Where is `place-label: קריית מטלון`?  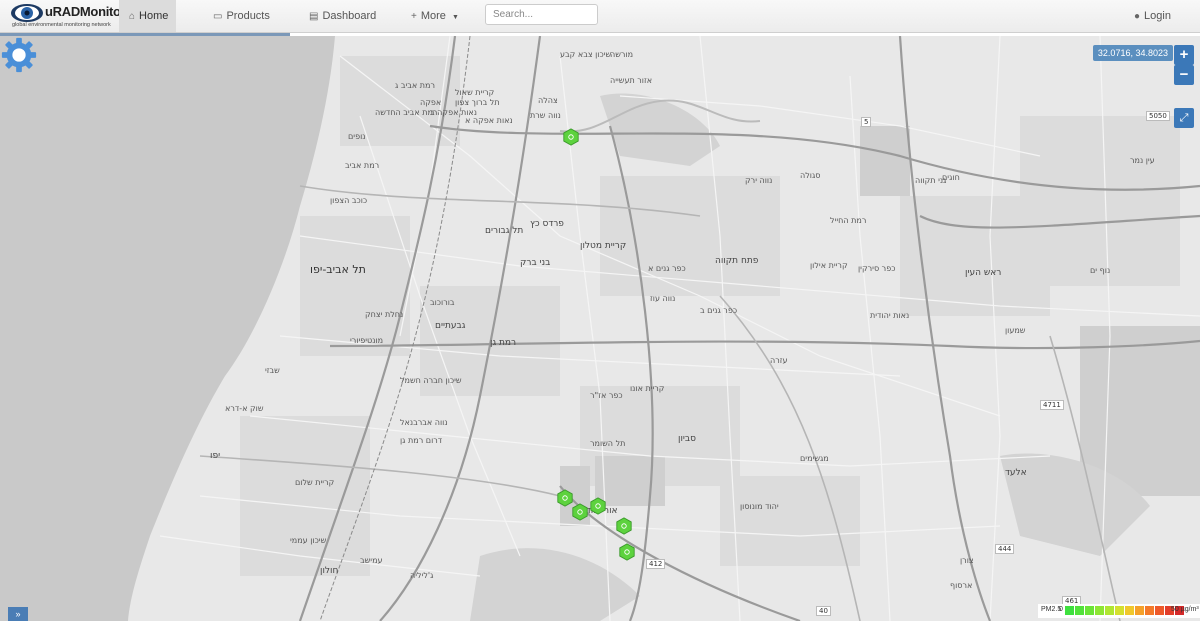 place-label: קריית מטלון is located at coordinates (603, 246).